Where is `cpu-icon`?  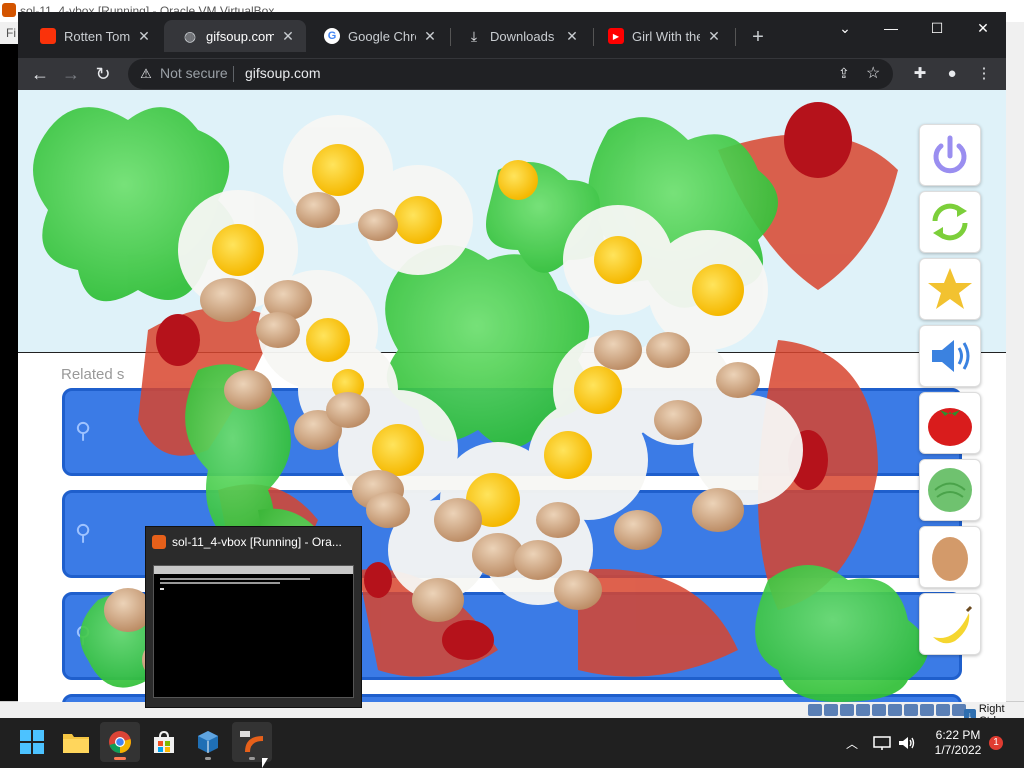
cpu-icon is located at coordinates (943, 710).